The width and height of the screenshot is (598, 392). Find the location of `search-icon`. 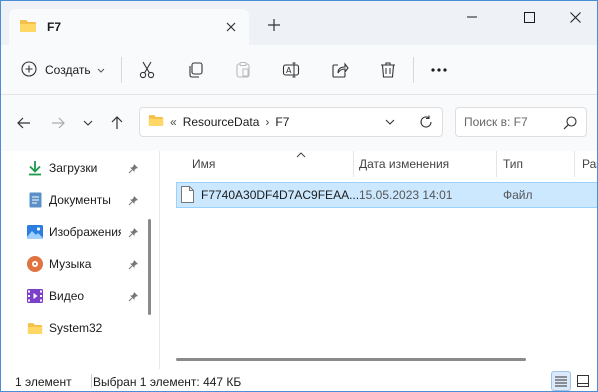

search-icon is located at coordinates (570, 123).